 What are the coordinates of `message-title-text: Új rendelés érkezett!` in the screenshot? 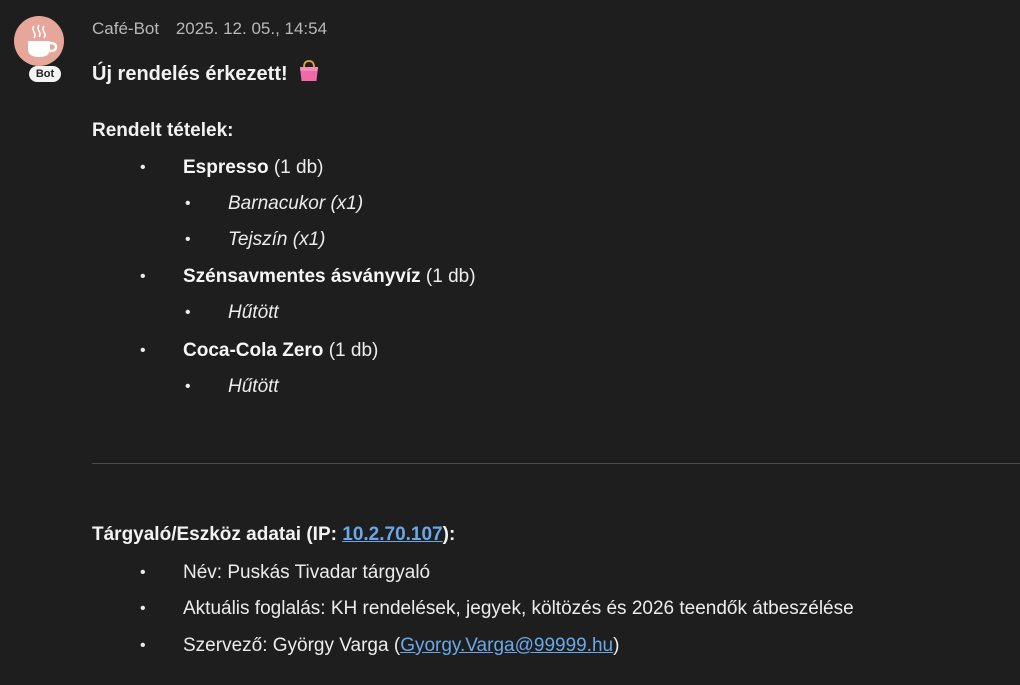 It's located at (190, 74).